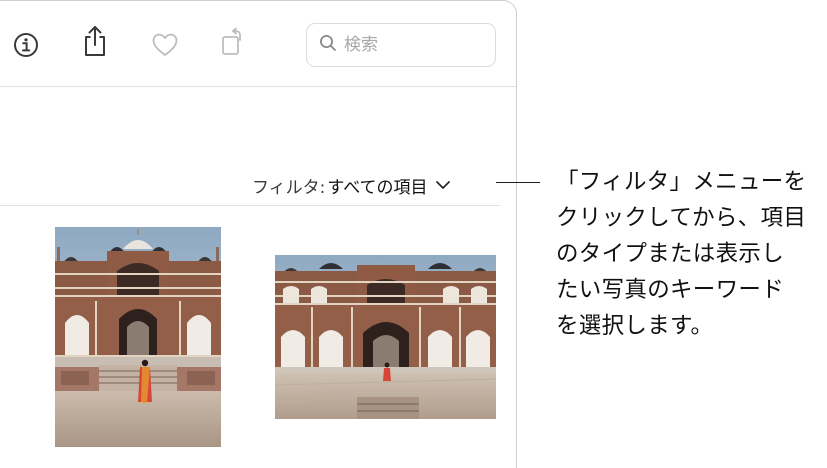  I want to click on search-field, so click(401, 45).